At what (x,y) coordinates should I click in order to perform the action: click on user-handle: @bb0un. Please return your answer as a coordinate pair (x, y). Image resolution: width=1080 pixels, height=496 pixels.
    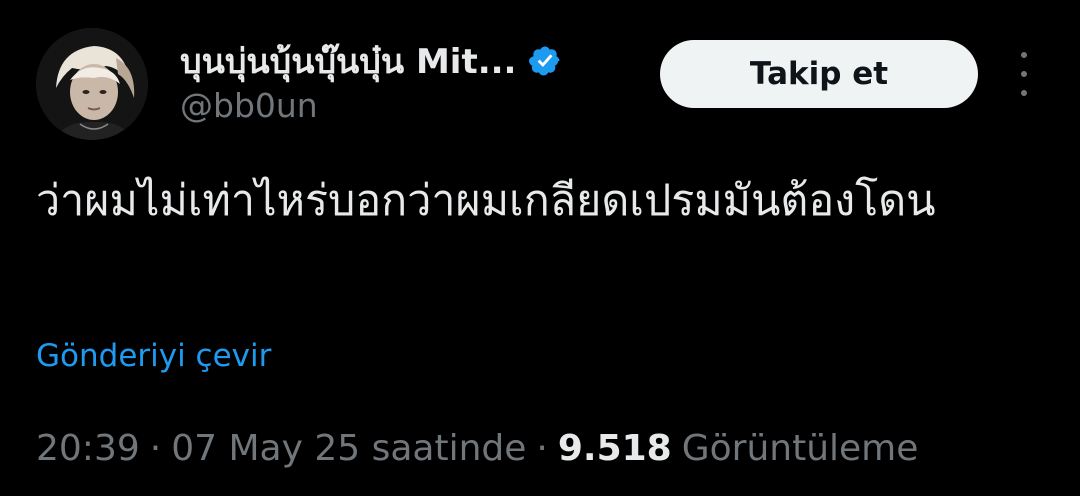
    Looking at the image, I should click on (249, 105).